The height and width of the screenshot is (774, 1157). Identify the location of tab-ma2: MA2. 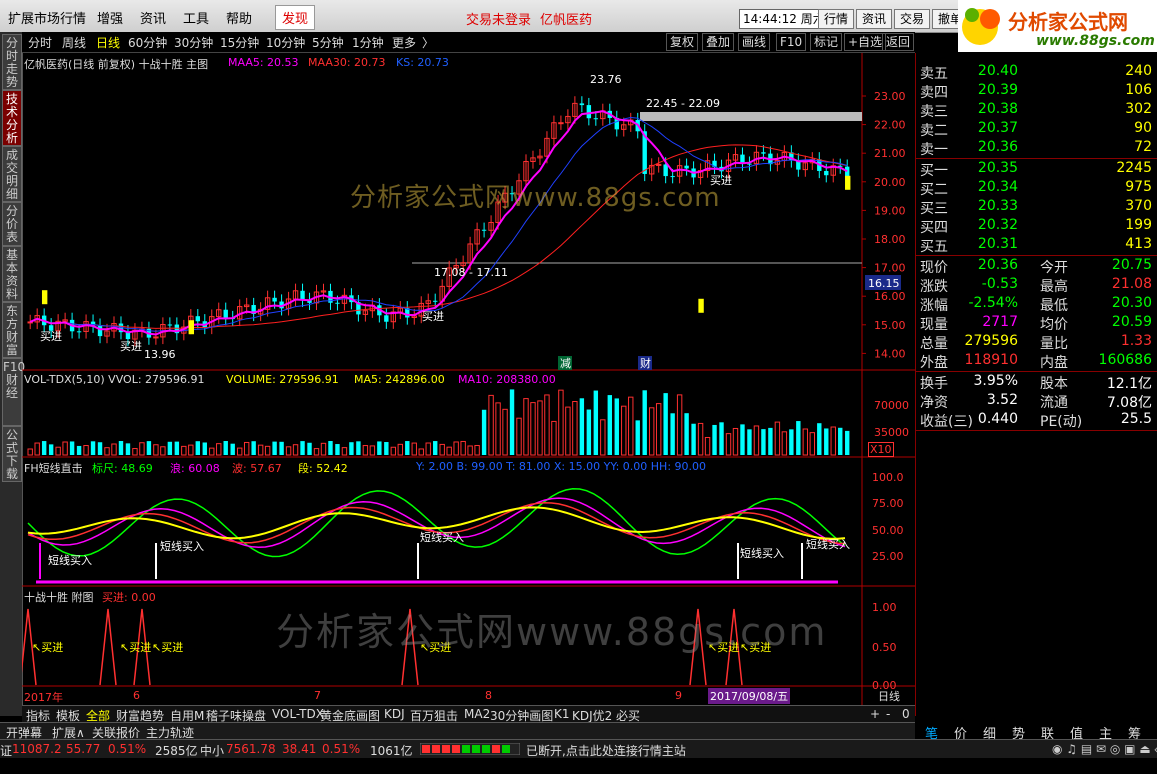
(477, 714).